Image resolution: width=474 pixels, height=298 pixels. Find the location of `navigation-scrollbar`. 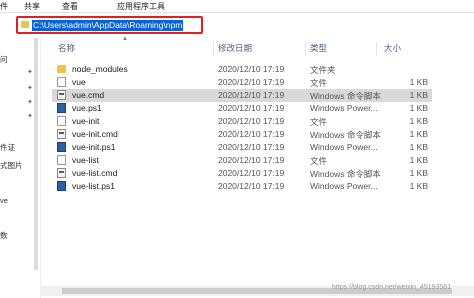

navigation-scrollbar is located at coordinates (36, 154).